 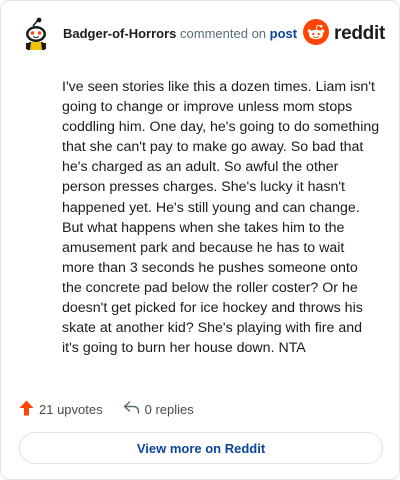 I want to click on reply-button: 0 replies, so click(x=158, y=409).